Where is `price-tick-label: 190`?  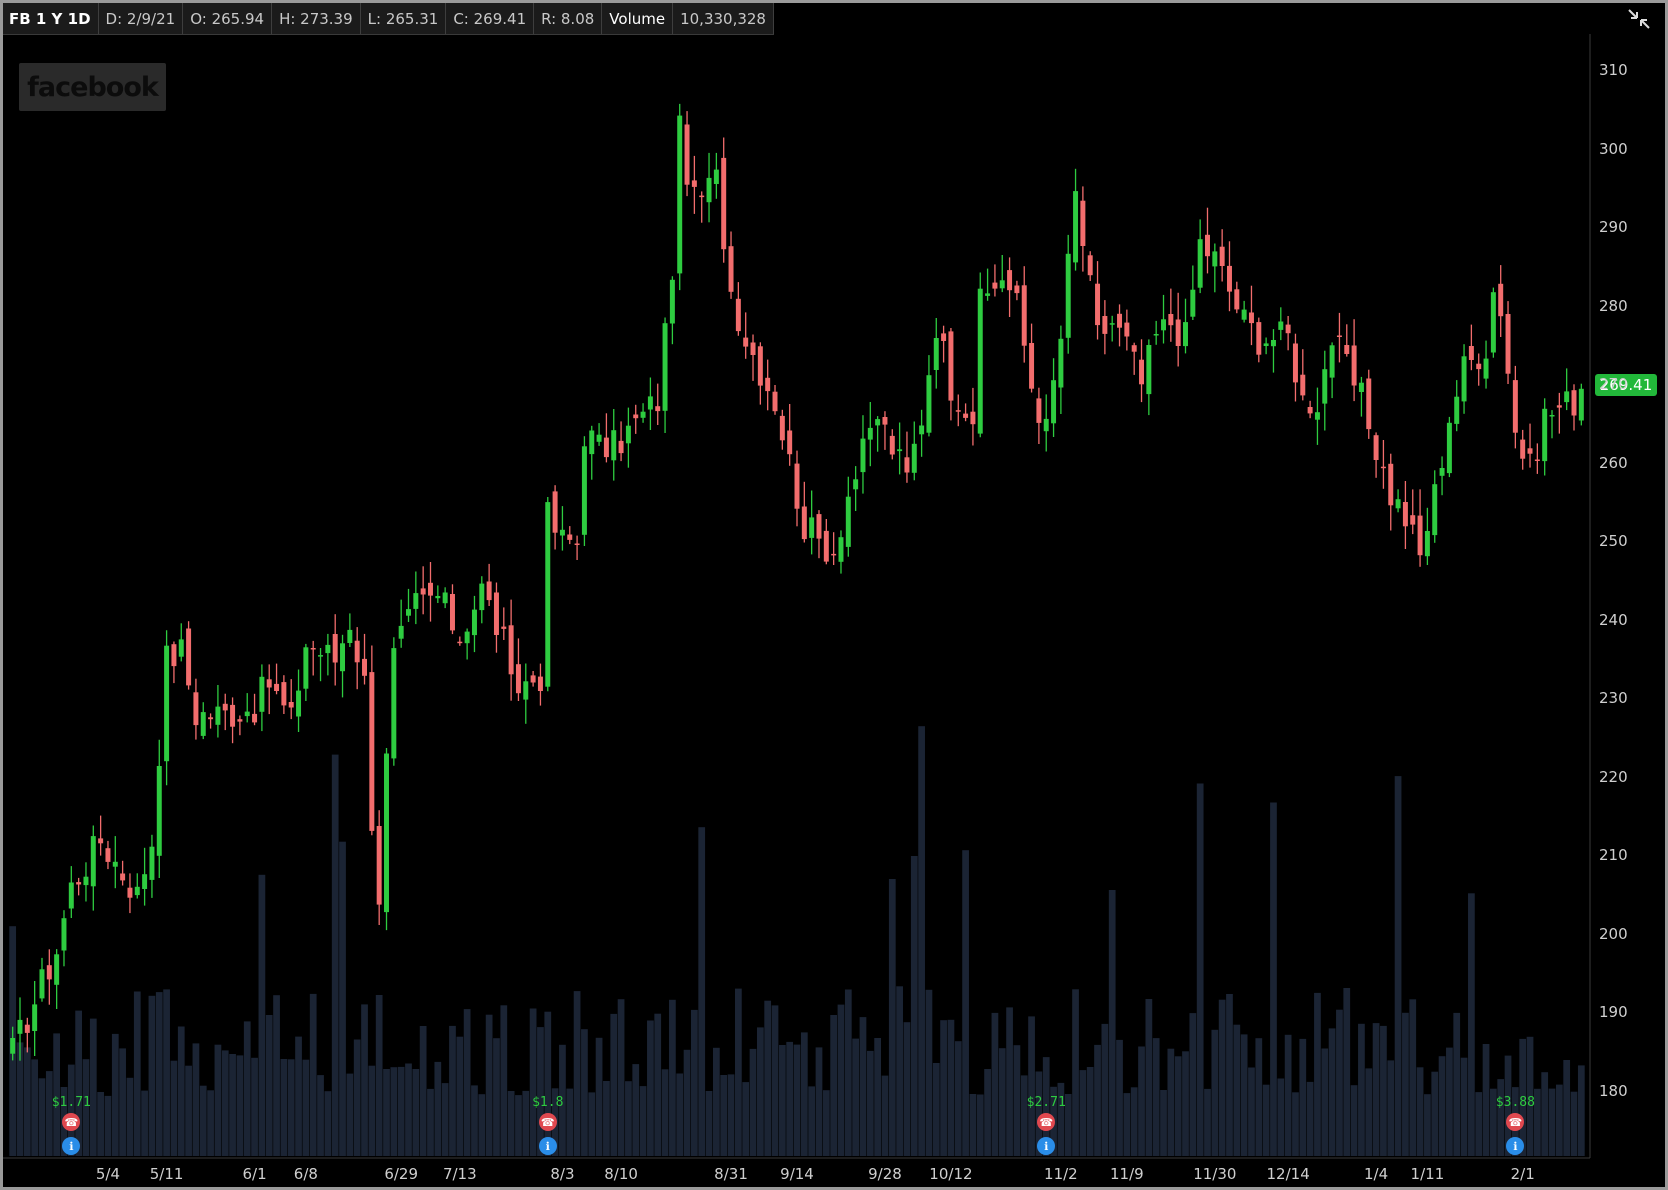
price-tick-label: 190 is located at coordinates (1613, 1012).